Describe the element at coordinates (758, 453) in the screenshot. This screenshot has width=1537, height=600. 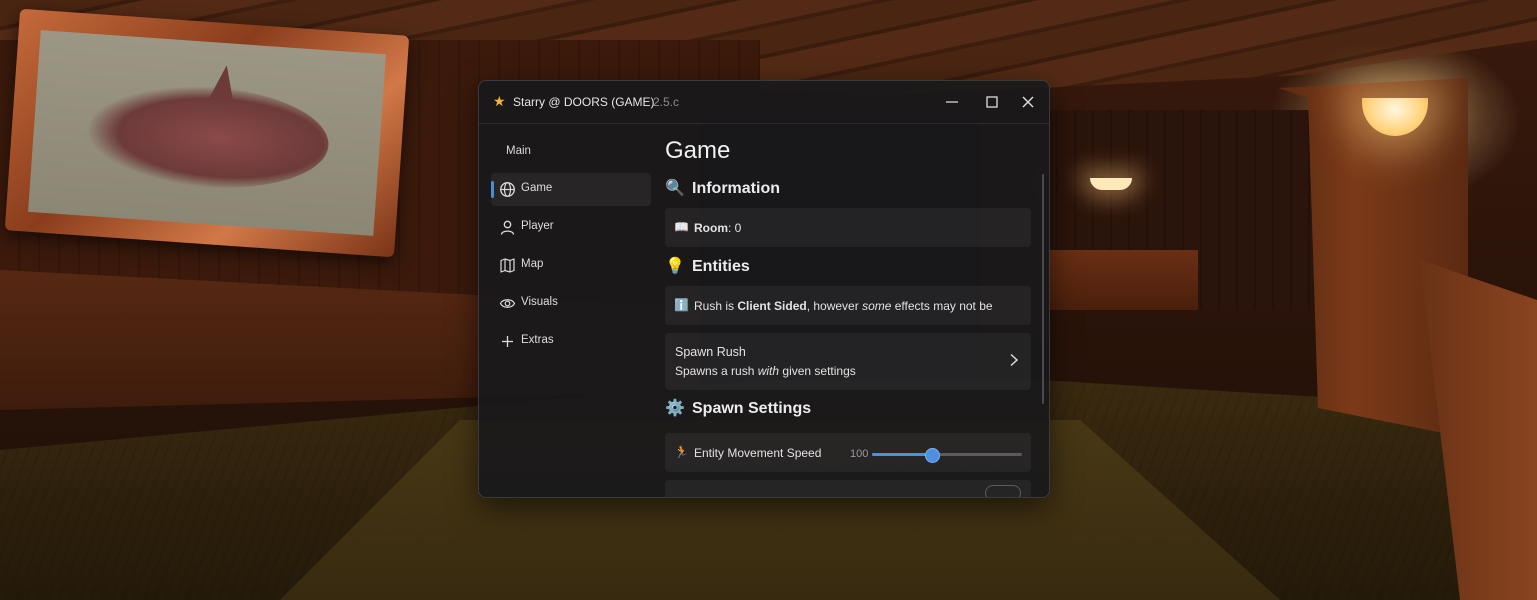
I see `movement-speed-label: Entity Movement Speed` at that location.